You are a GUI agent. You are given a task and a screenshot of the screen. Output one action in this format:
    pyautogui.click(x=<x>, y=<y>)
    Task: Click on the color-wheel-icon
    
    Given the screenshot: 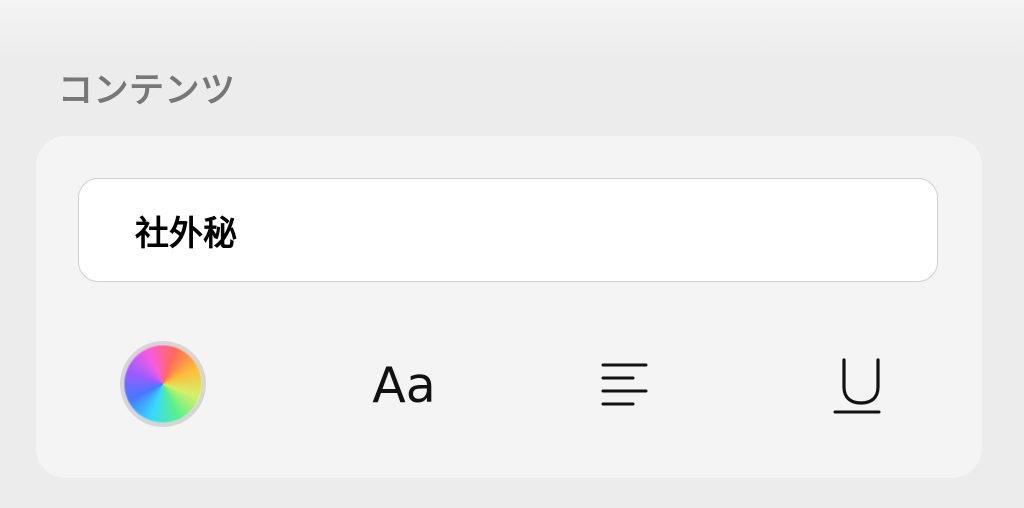 What is the action you would take?
    pyautogui.click(x=163, y=384)
    